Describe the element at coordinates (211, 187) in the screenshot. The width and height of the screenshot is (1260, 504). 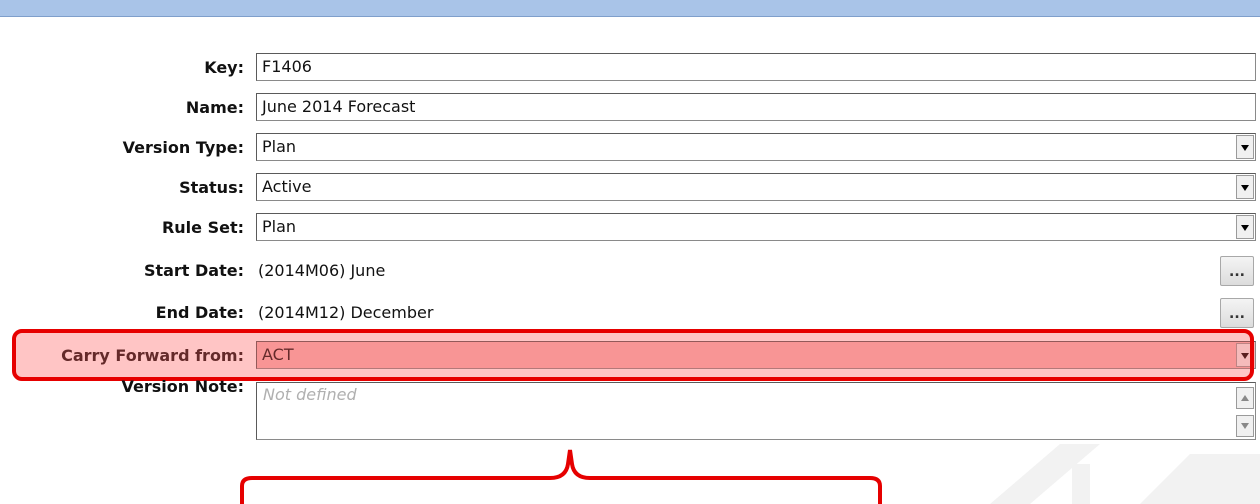
I see `status-label: Status:` at that location.